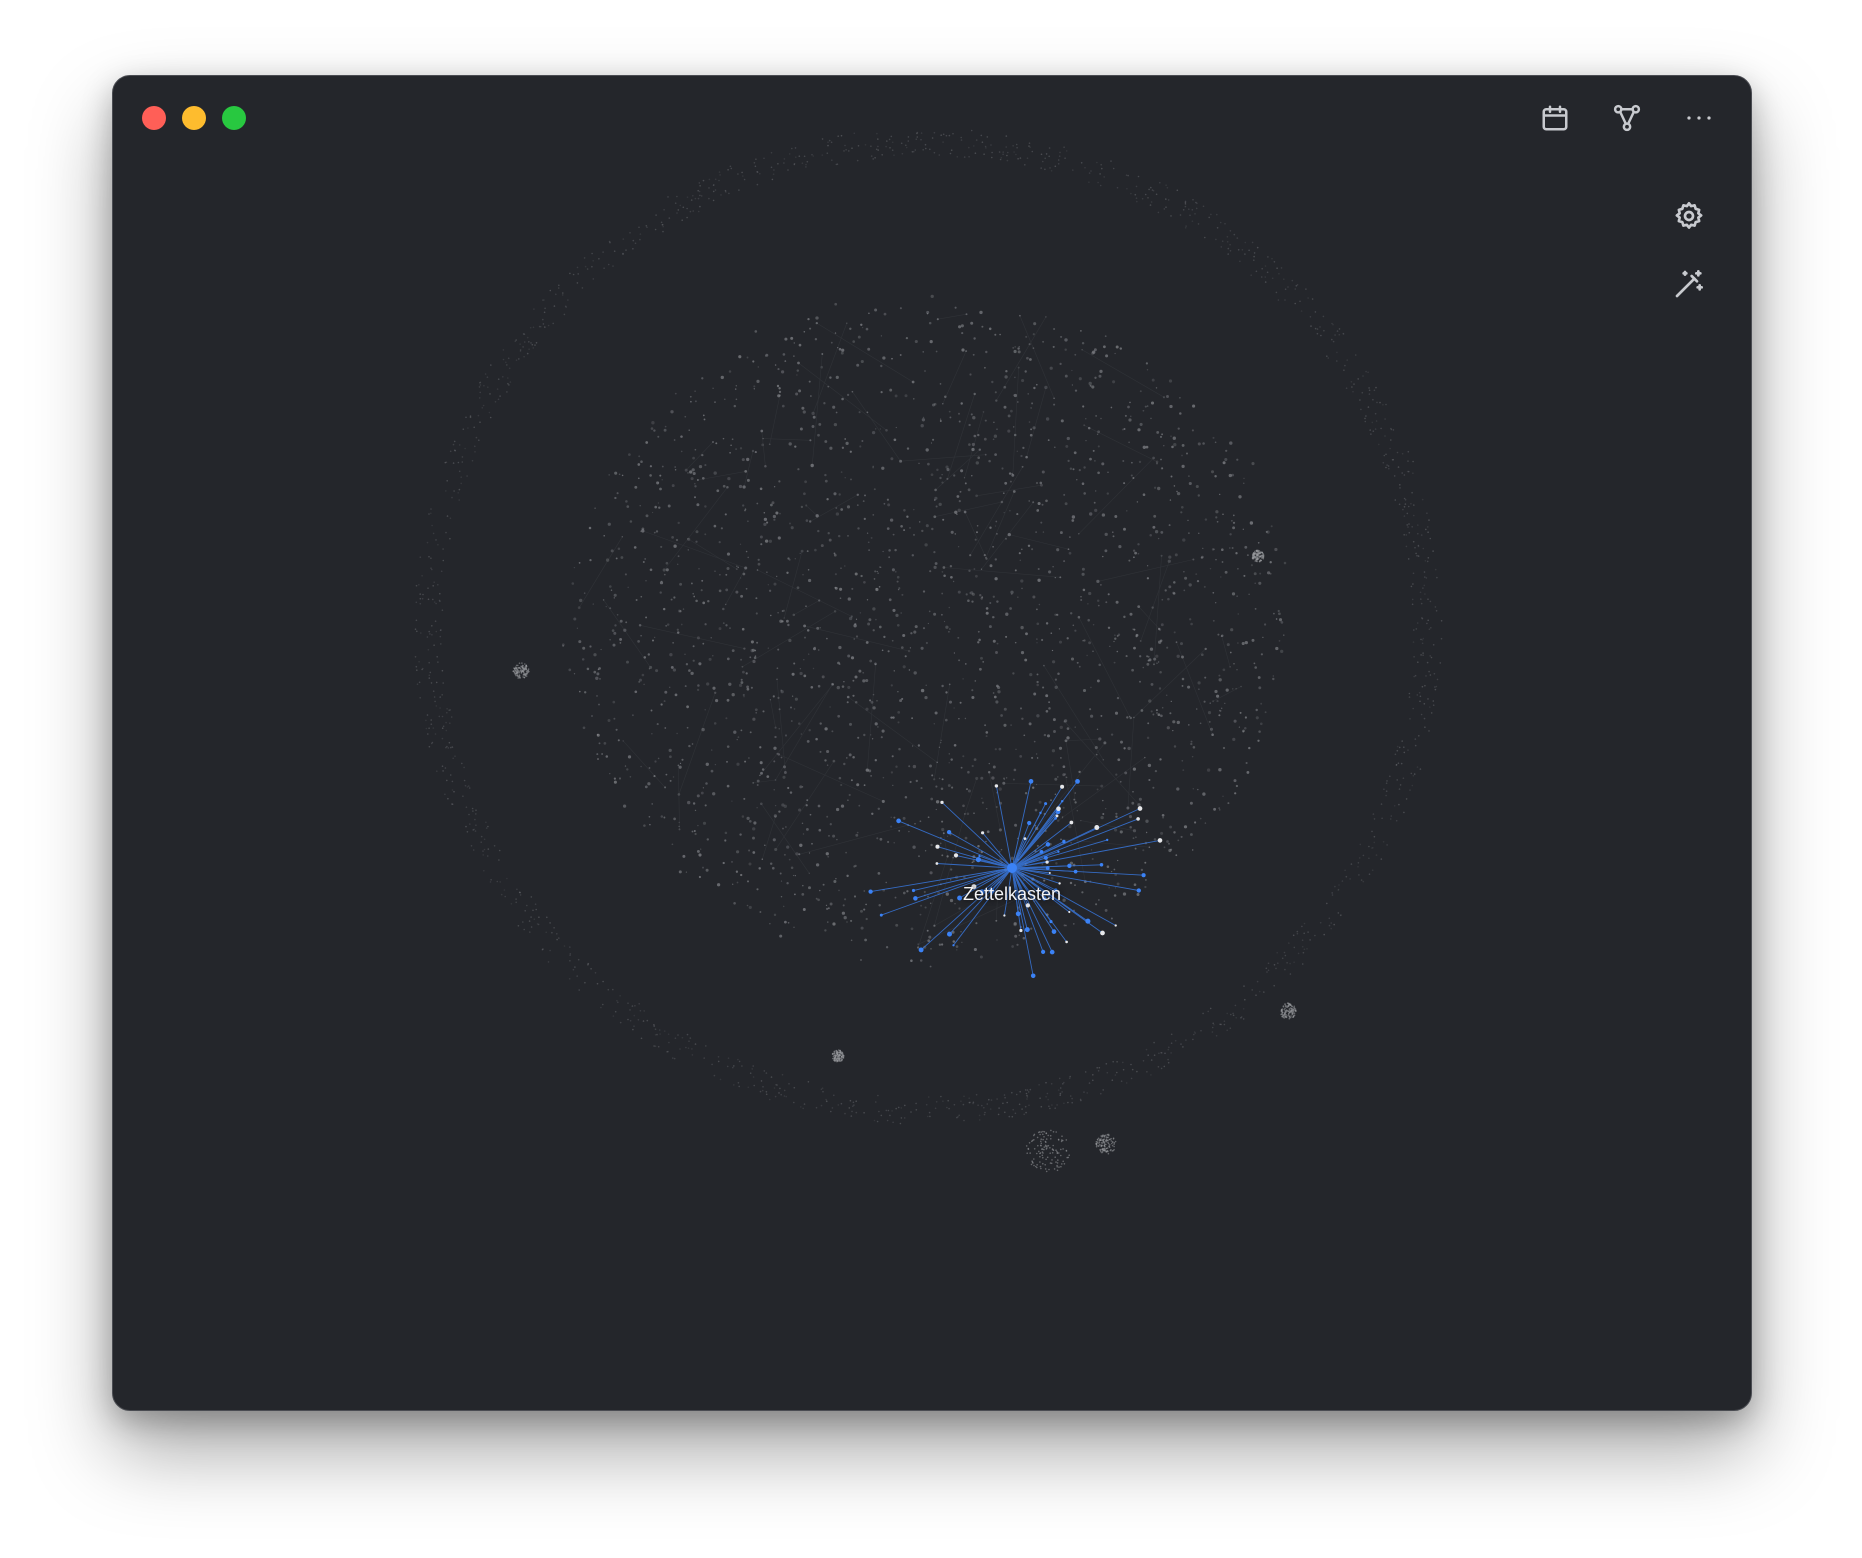 Image resolution: width=1862 pixels, height=1558 pixels. Describe the element at coordinates (1012, 894) in the screenshot. I see `focused-node-label: Zettelkasten` at that location.